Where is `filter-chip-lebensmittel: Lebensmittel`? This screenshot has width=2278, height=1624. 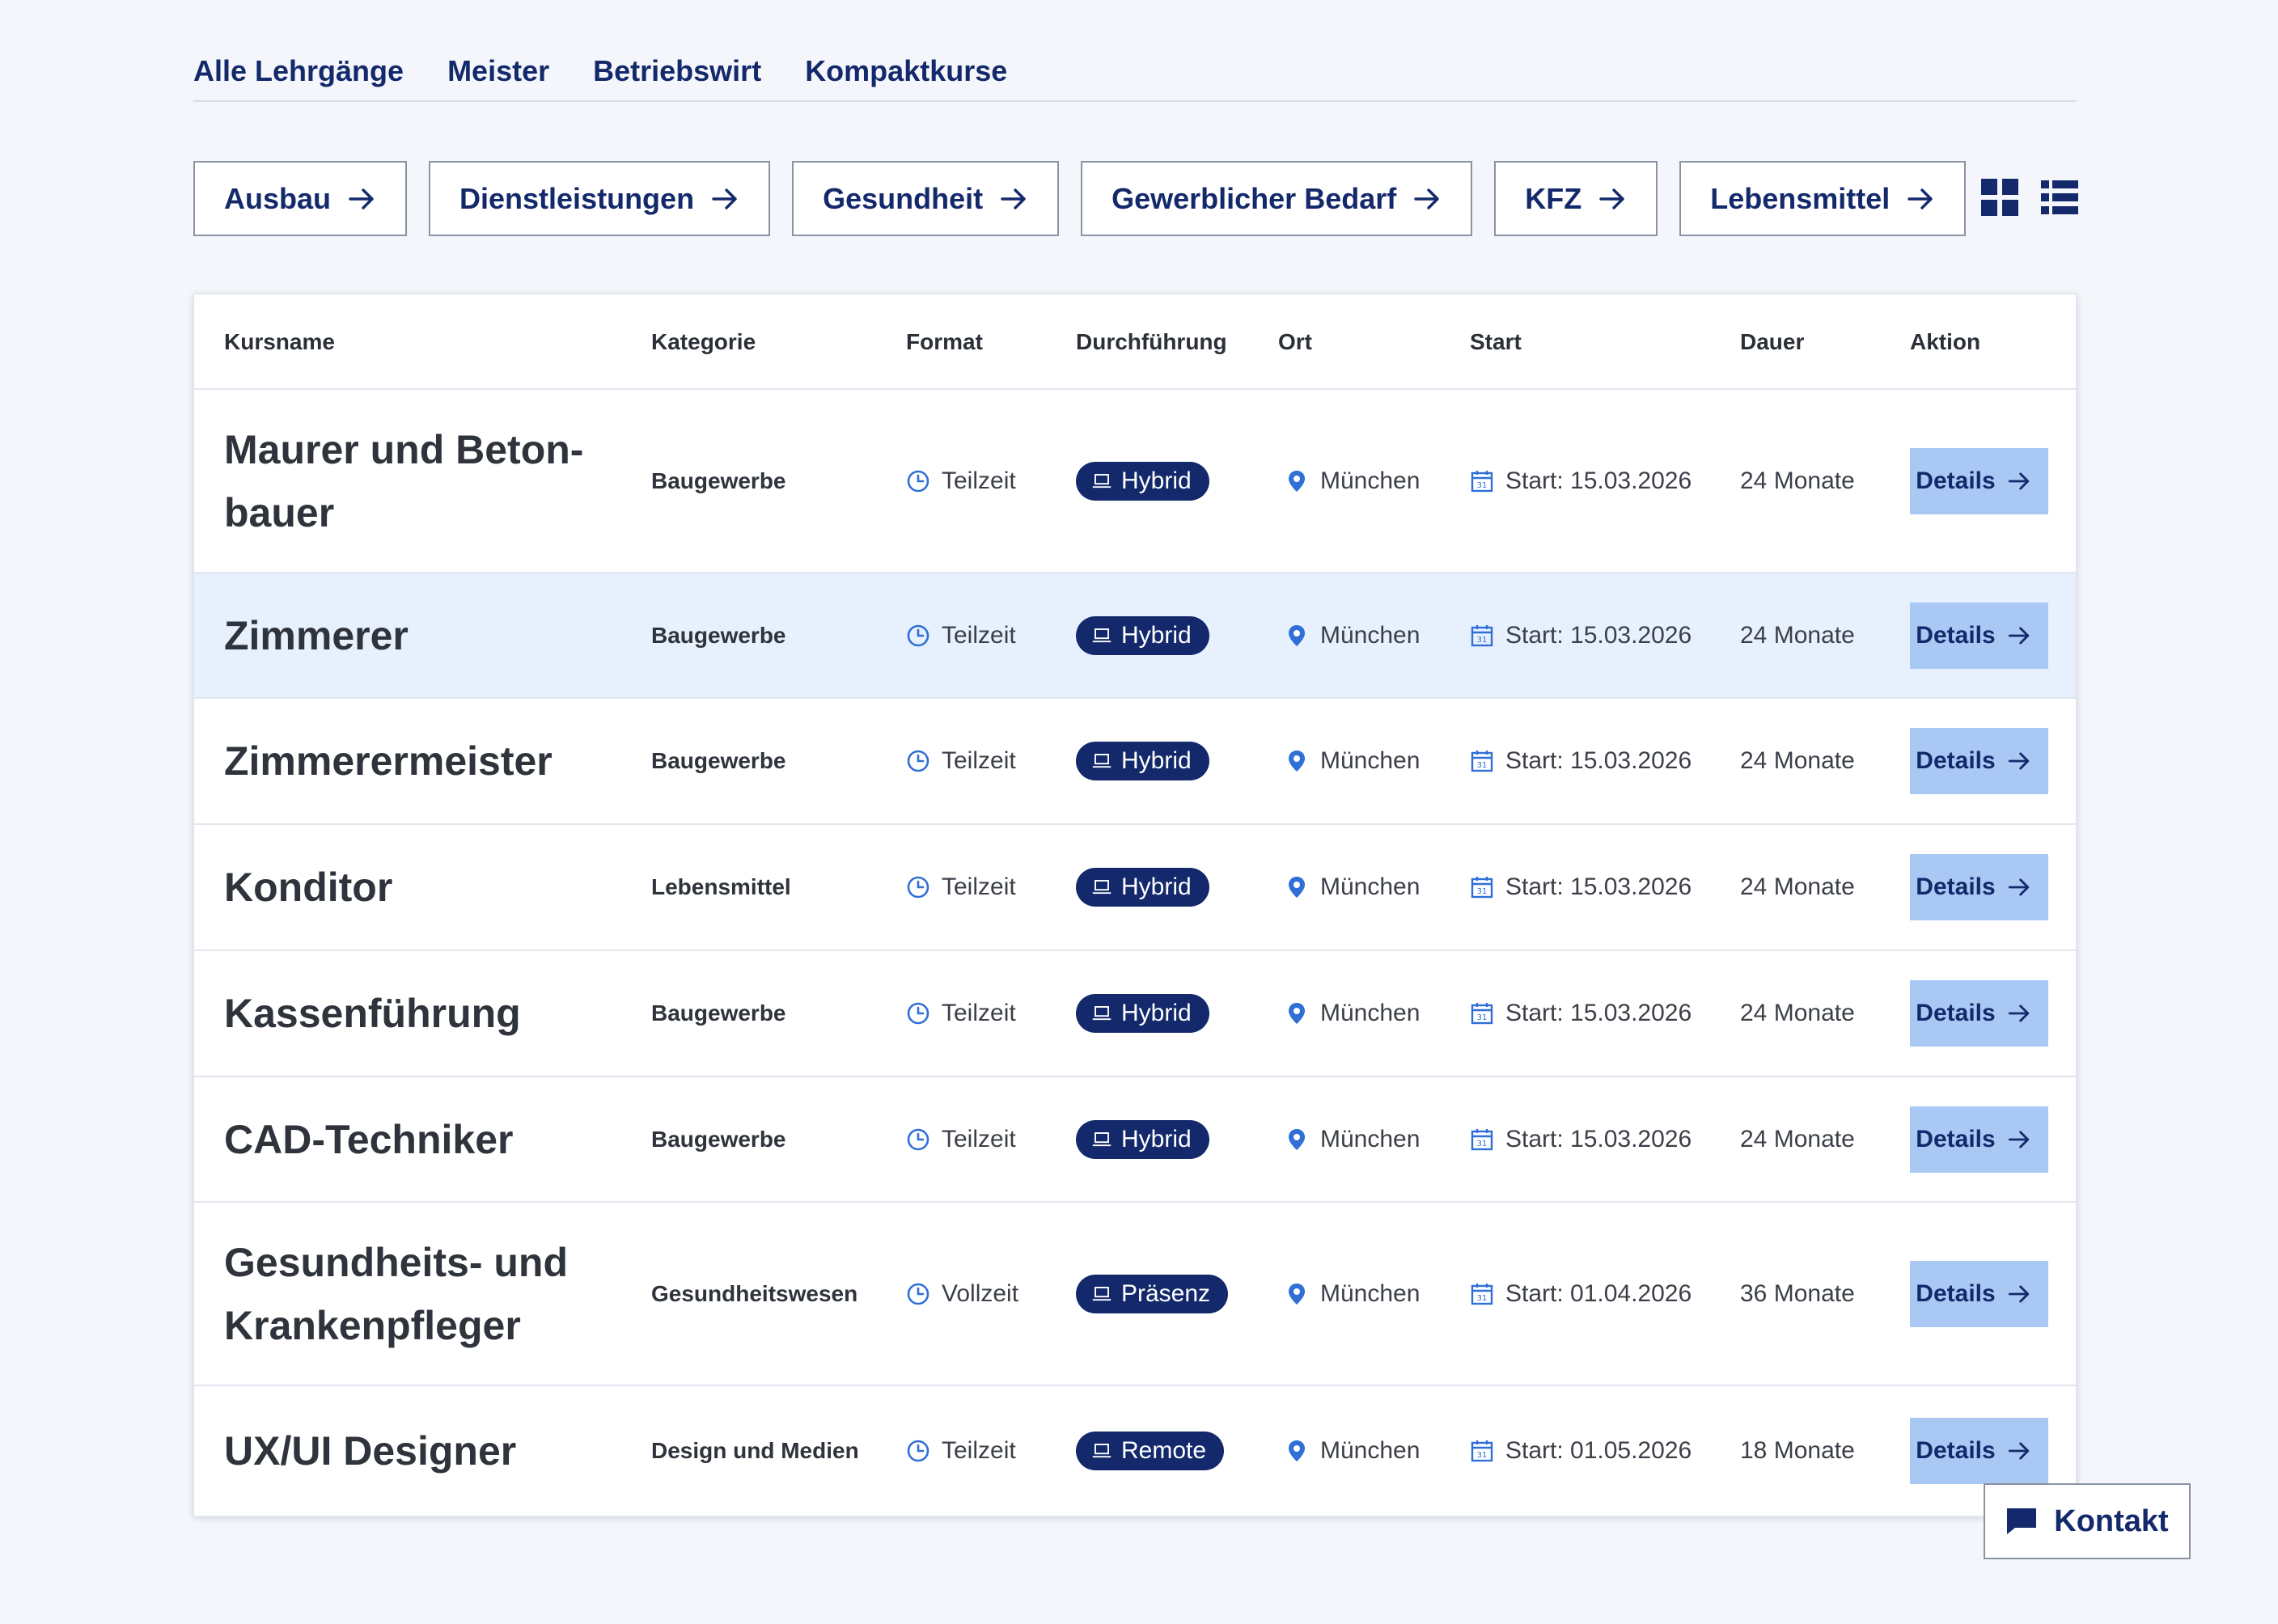 filter-chip-lebensmittel: Lebensmittel is located at coordinates (1823, 198).